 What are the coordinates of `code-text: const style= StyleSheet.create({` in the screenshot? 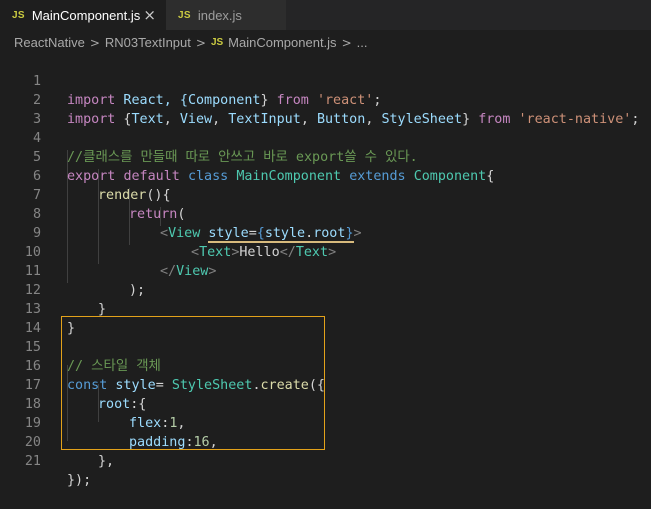 It's located at (196, 385).